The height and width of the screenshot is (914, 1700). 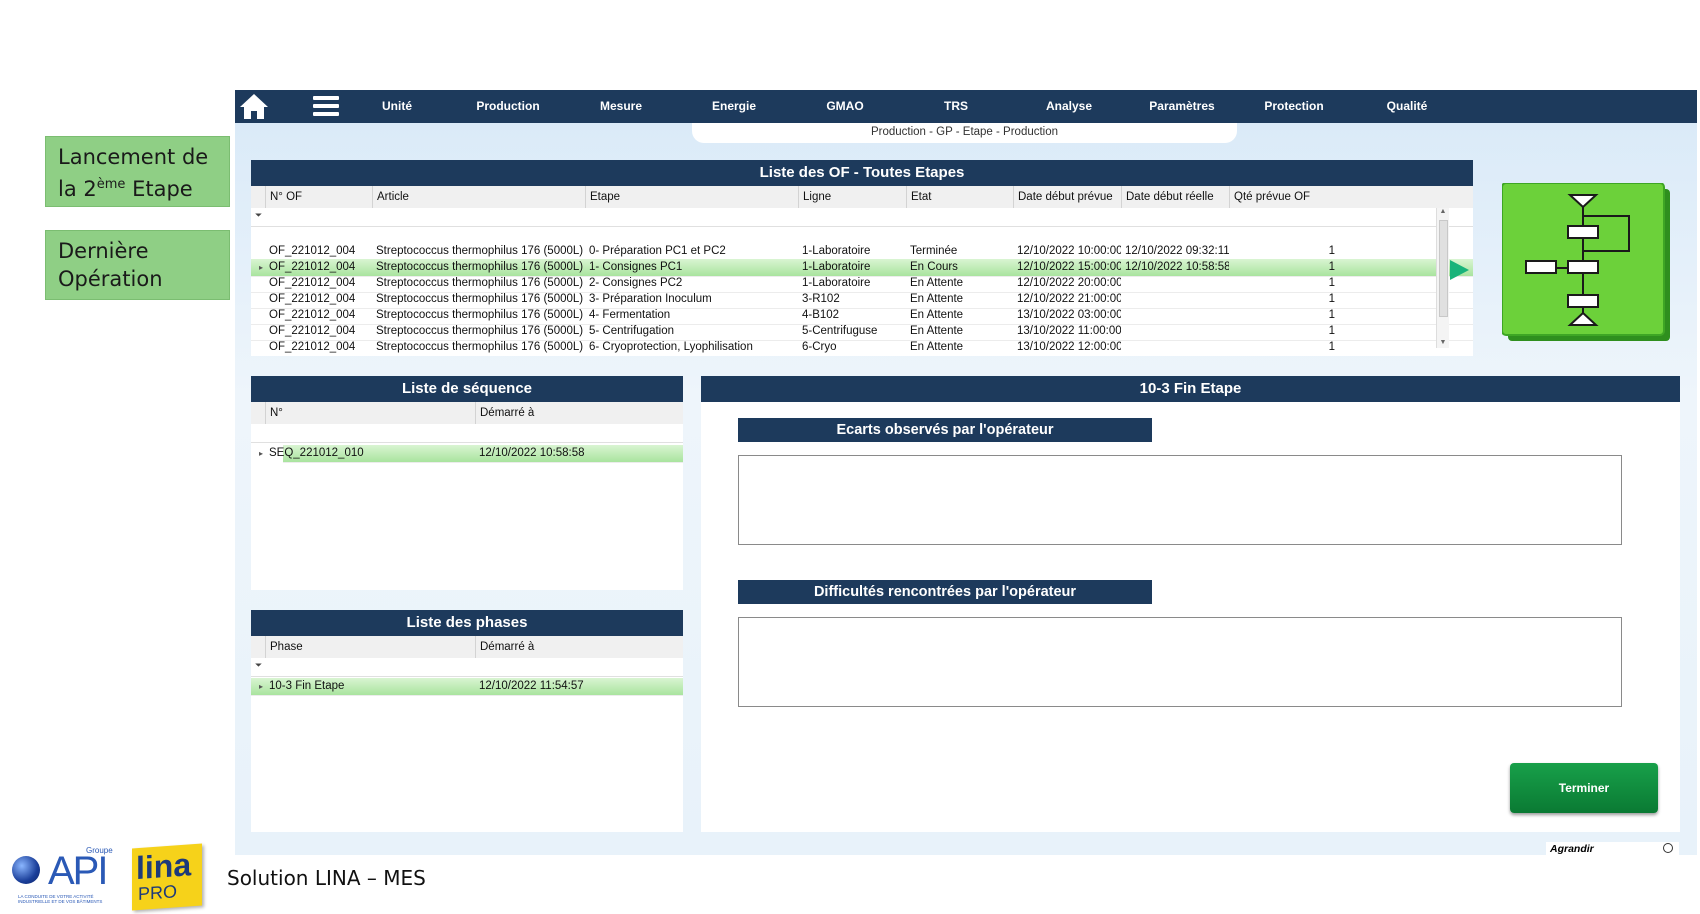 What do you see at coordinates (471, 454) in the screenshot?
I see `table-row: ▸ SEQ_221012_010 12/10/2022 10:58:58` at bounding box center [471, 454].